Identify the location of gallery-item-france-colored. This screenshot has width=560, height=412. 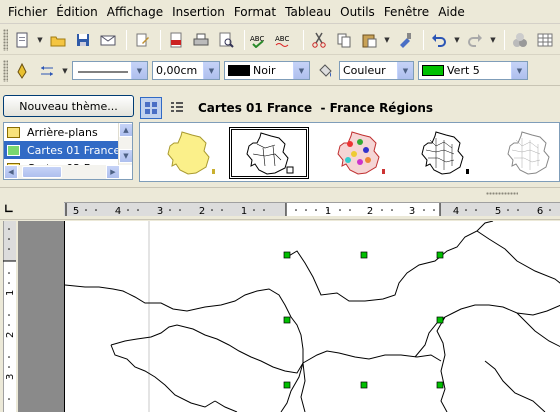
(360, 153).